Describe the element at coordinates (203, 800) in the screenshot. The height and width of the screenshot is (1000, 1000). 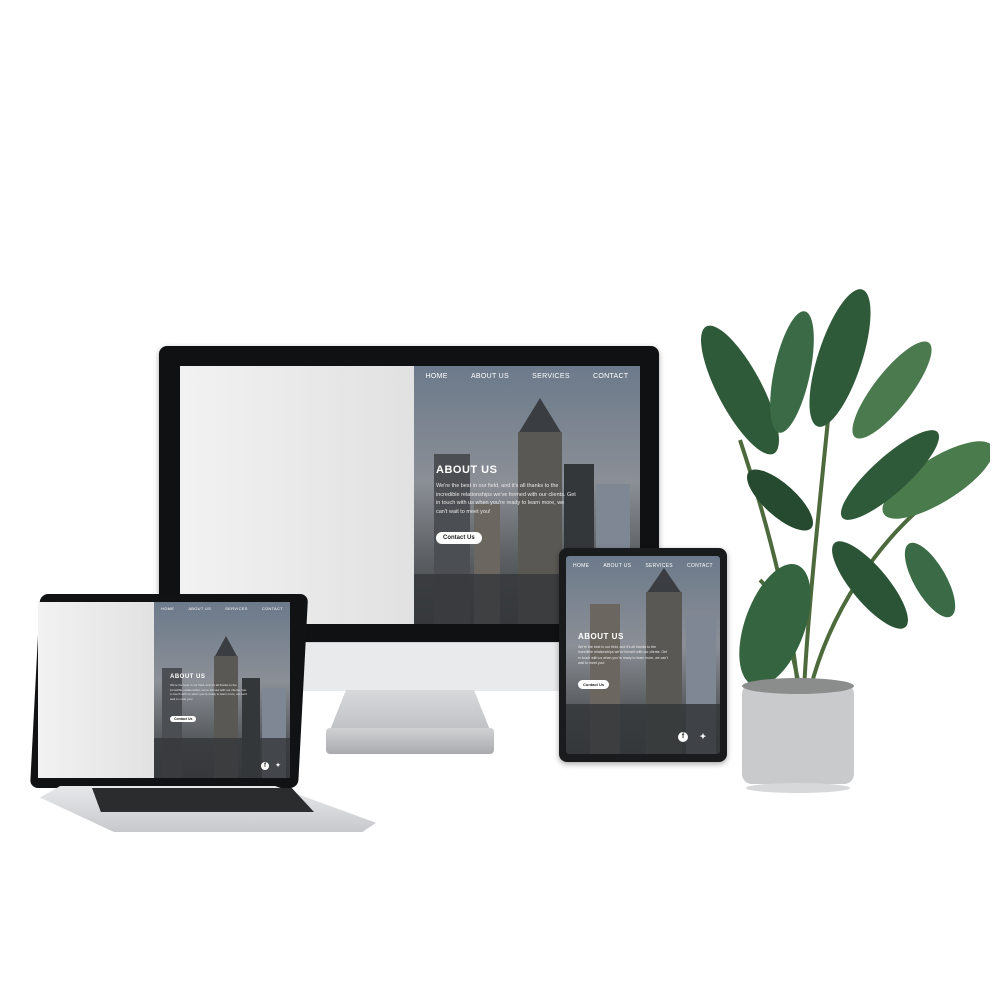
I see `laptop-keyboard` at that location.